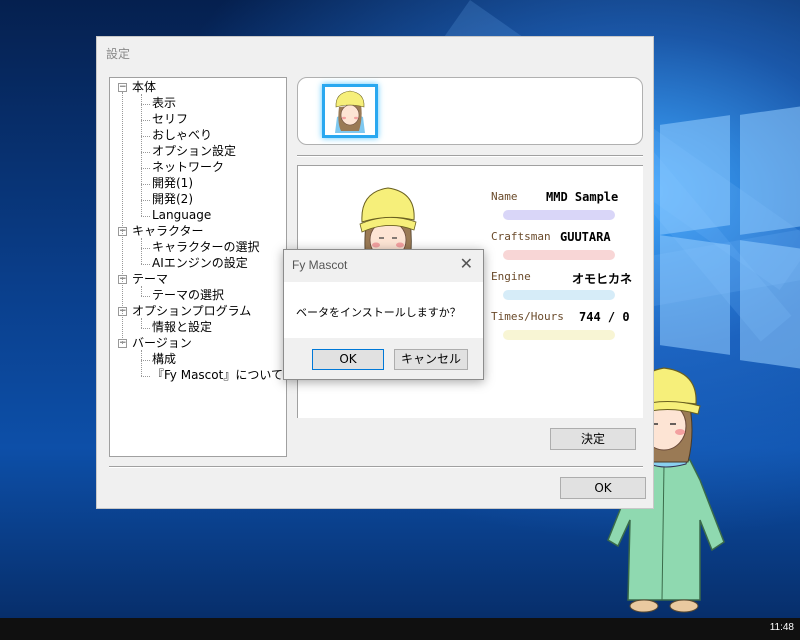 This screenshot has height=640, width=800. I want to click on name-value: MMD Sample, so click(582, 197).